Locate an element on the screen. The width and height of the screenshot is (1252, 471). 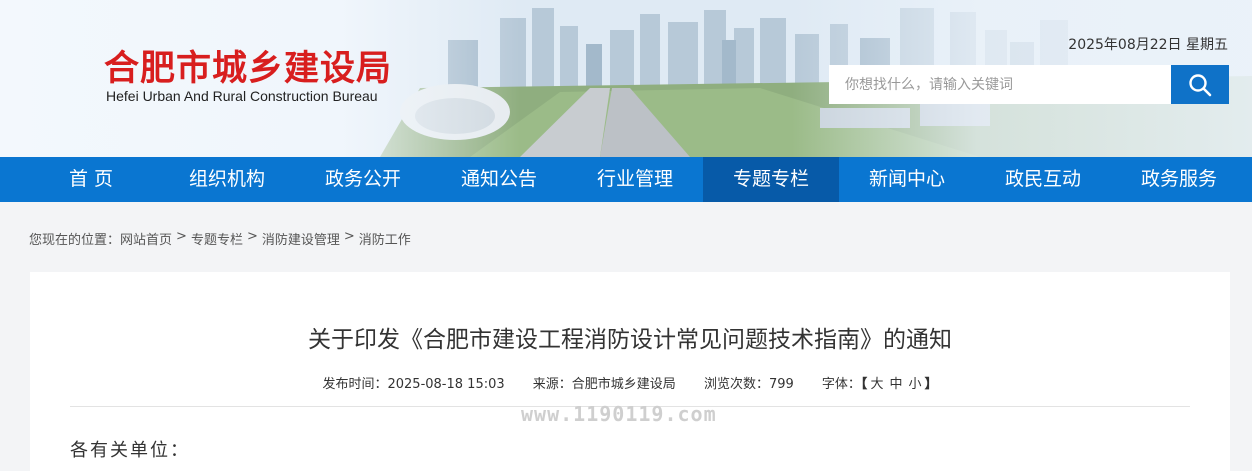
nav-item-news-center: 新闻中心 is located at coordinates (907, 179).